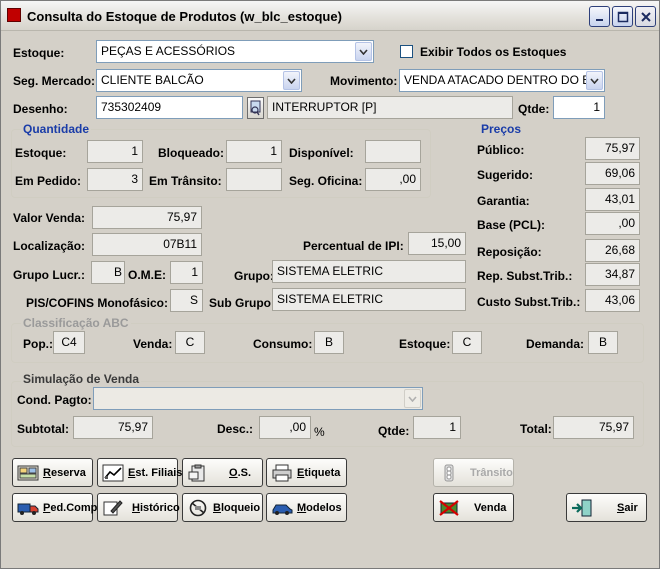 This screenshot has width=660, height=569. What do you see at coordinates (606, 507) in the screenshot?
I see `sair-button: Sair` at bounding box center [606, 507].